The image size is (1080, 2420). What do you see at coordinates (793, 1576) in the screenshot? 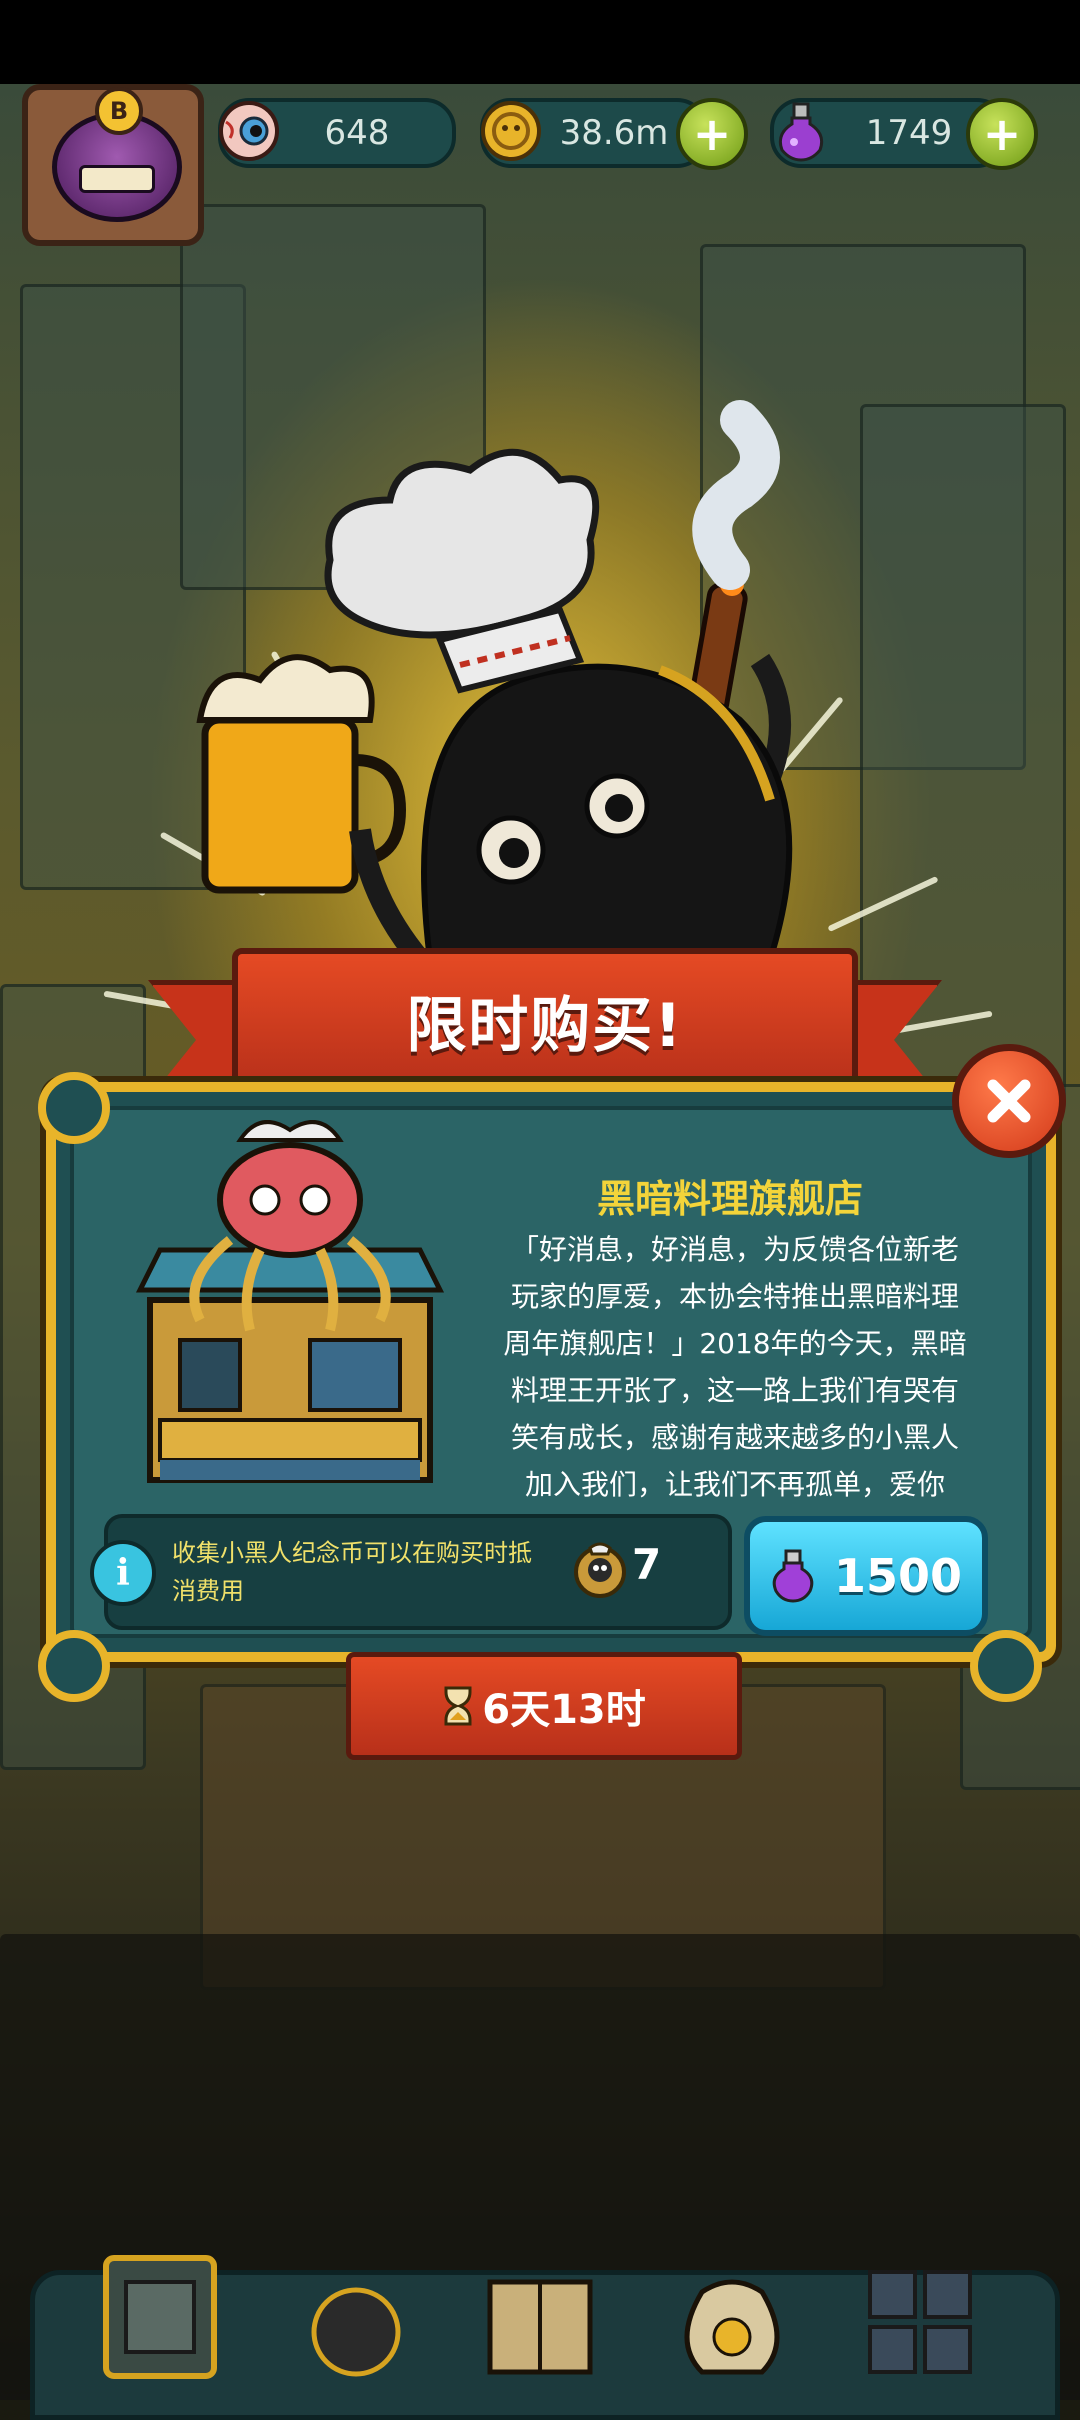
I see `potion-icon` at bounding box center [793, 1576].